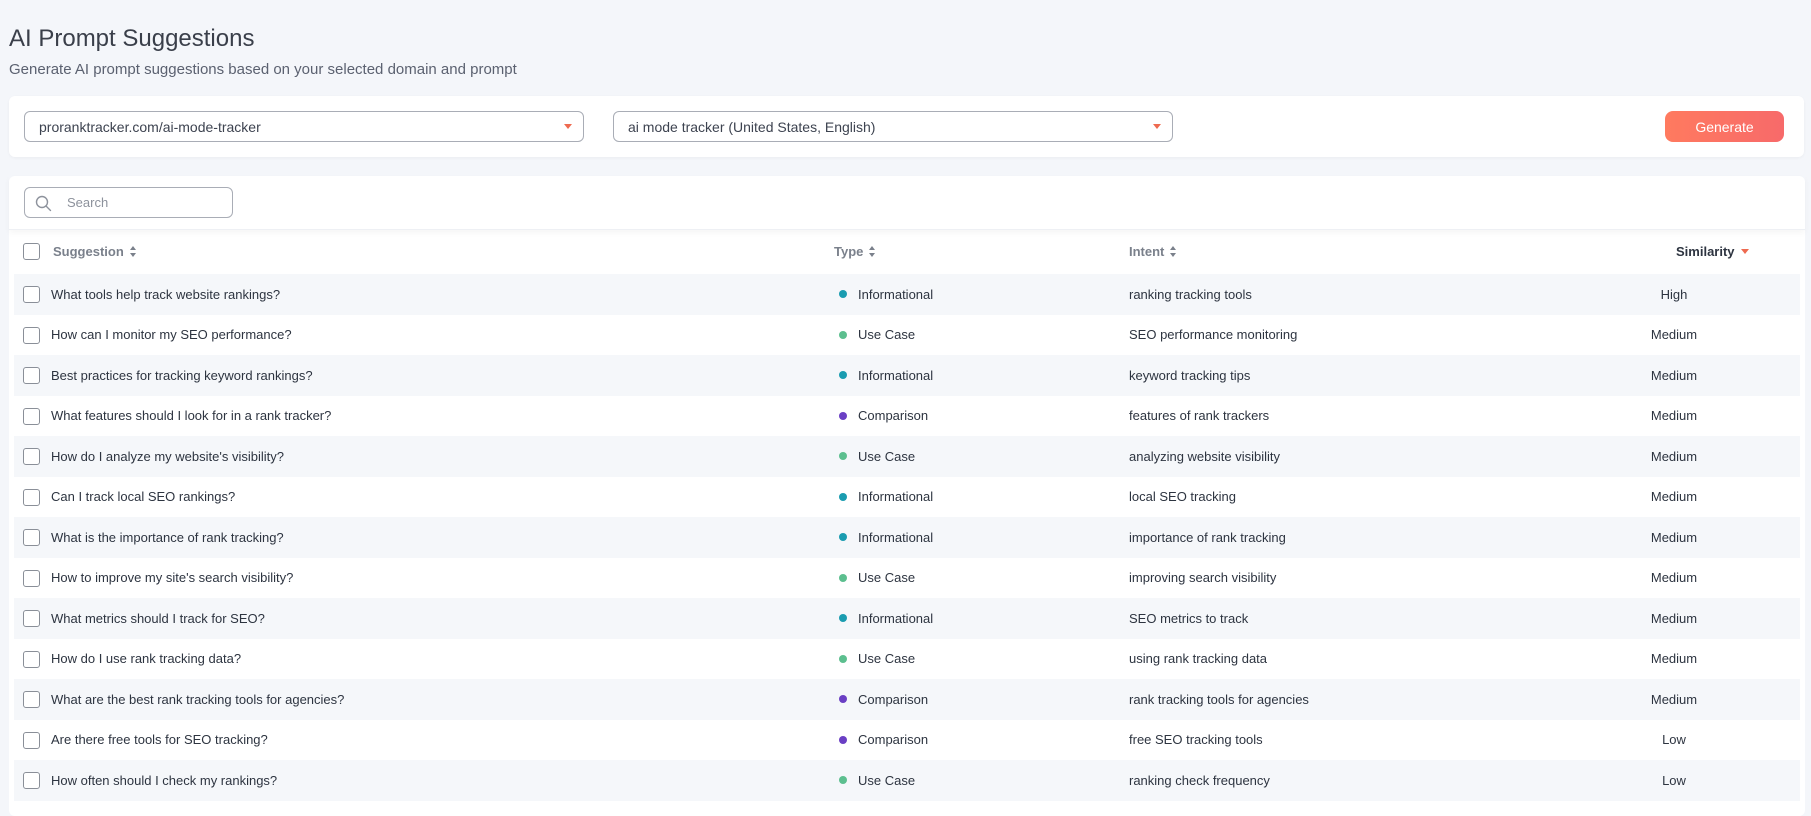 The width and height of the screenshot is (1811, 816). I want to click on intent-cell: free SEO tracking tools, so click(1196, 740).